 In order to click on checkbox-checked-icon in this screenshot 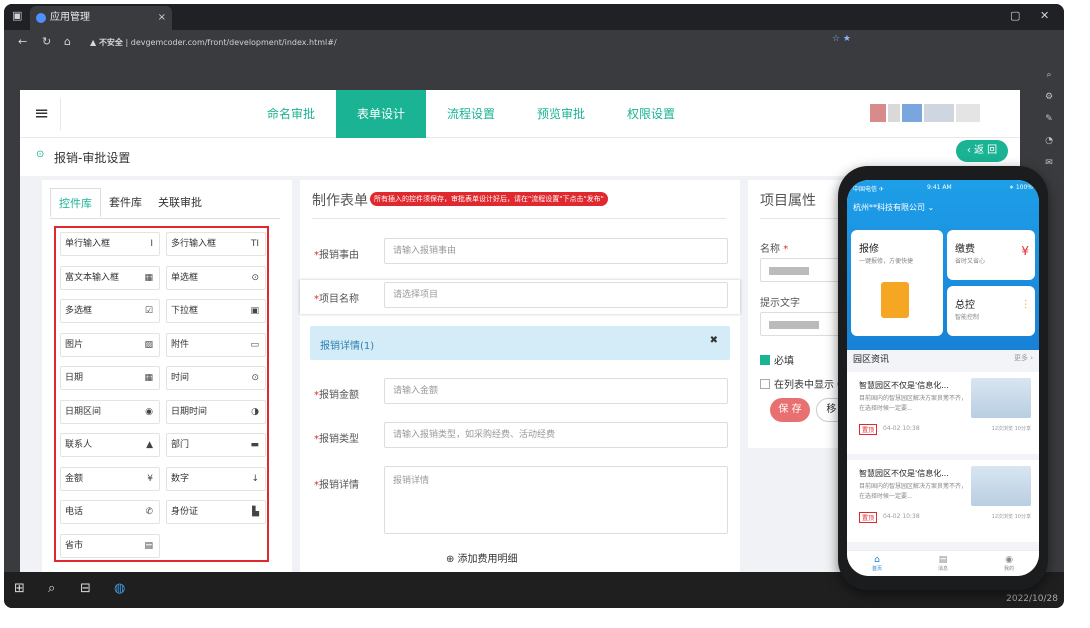, I will do `click(765, 360)`.